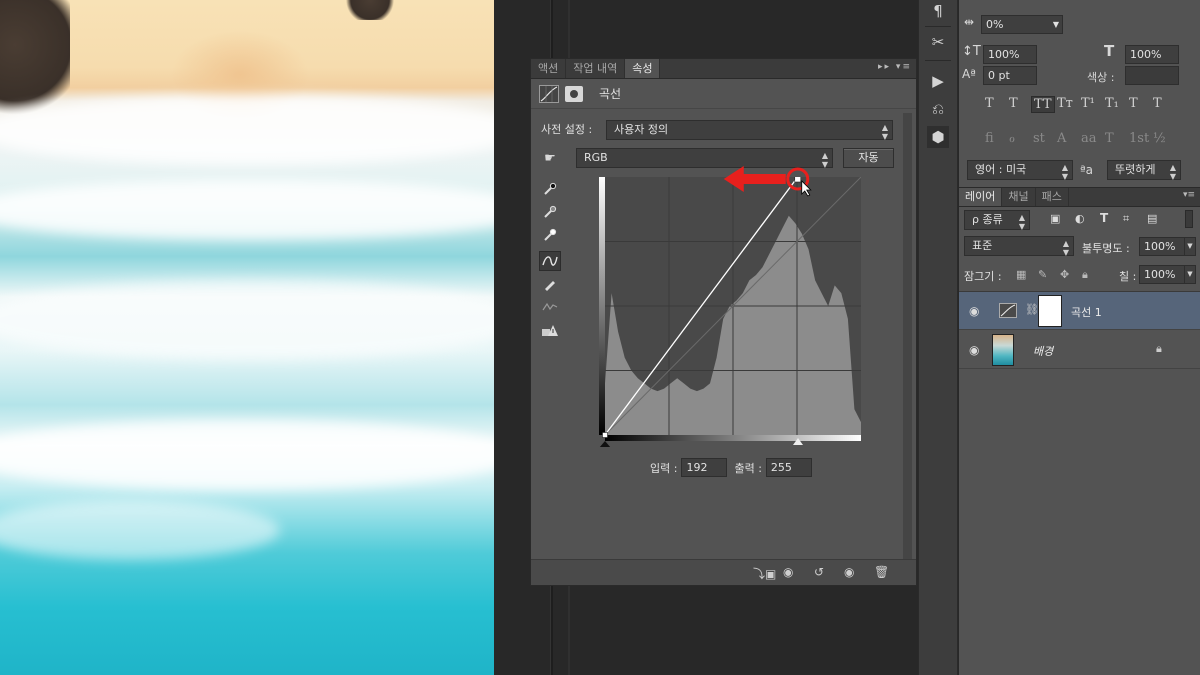 This screenshot has width=1200, height=675. What do you see at coordinates (1152, 54) in the screenshot?
I see `horizontal-scale-field: 100%` at bounding box center [1152, 54].